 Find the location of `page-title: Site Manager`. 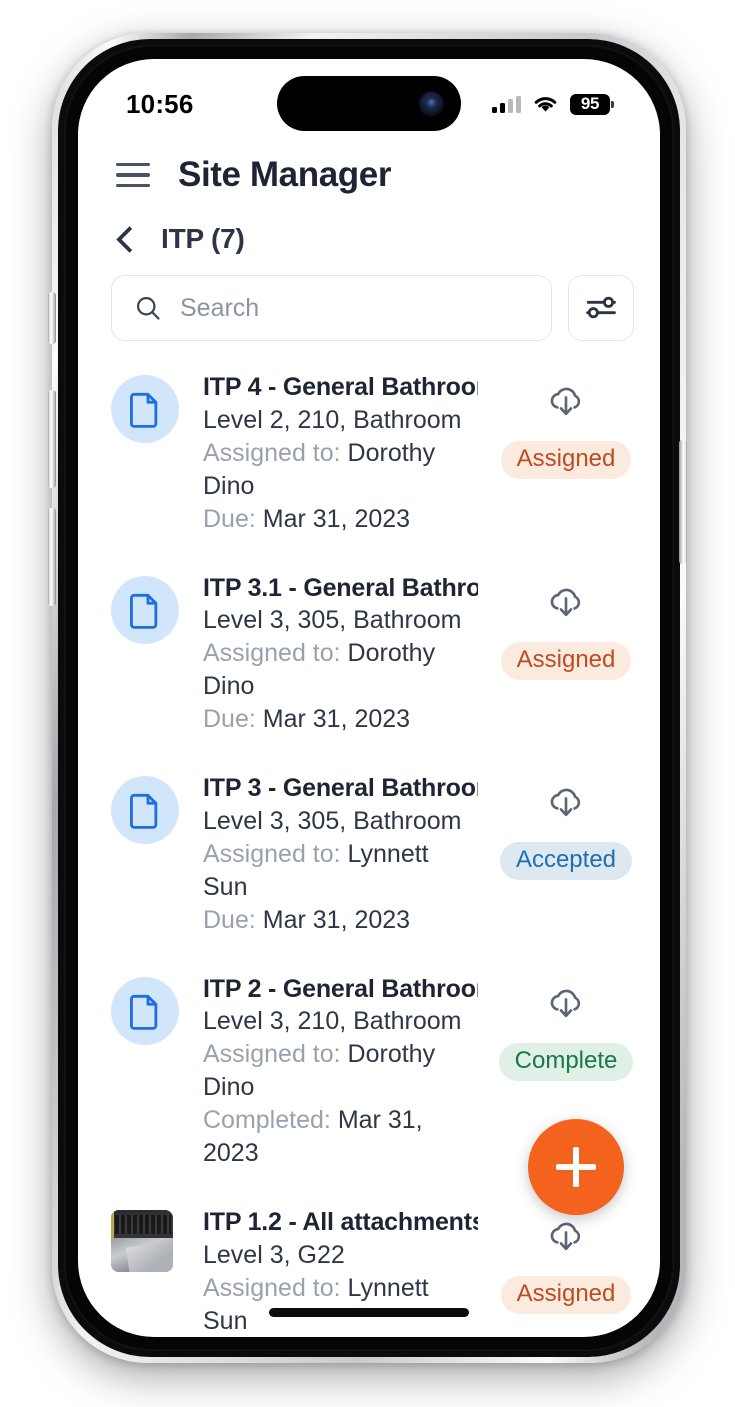

page-title: Site Manager is located at coordinates (285, 174).